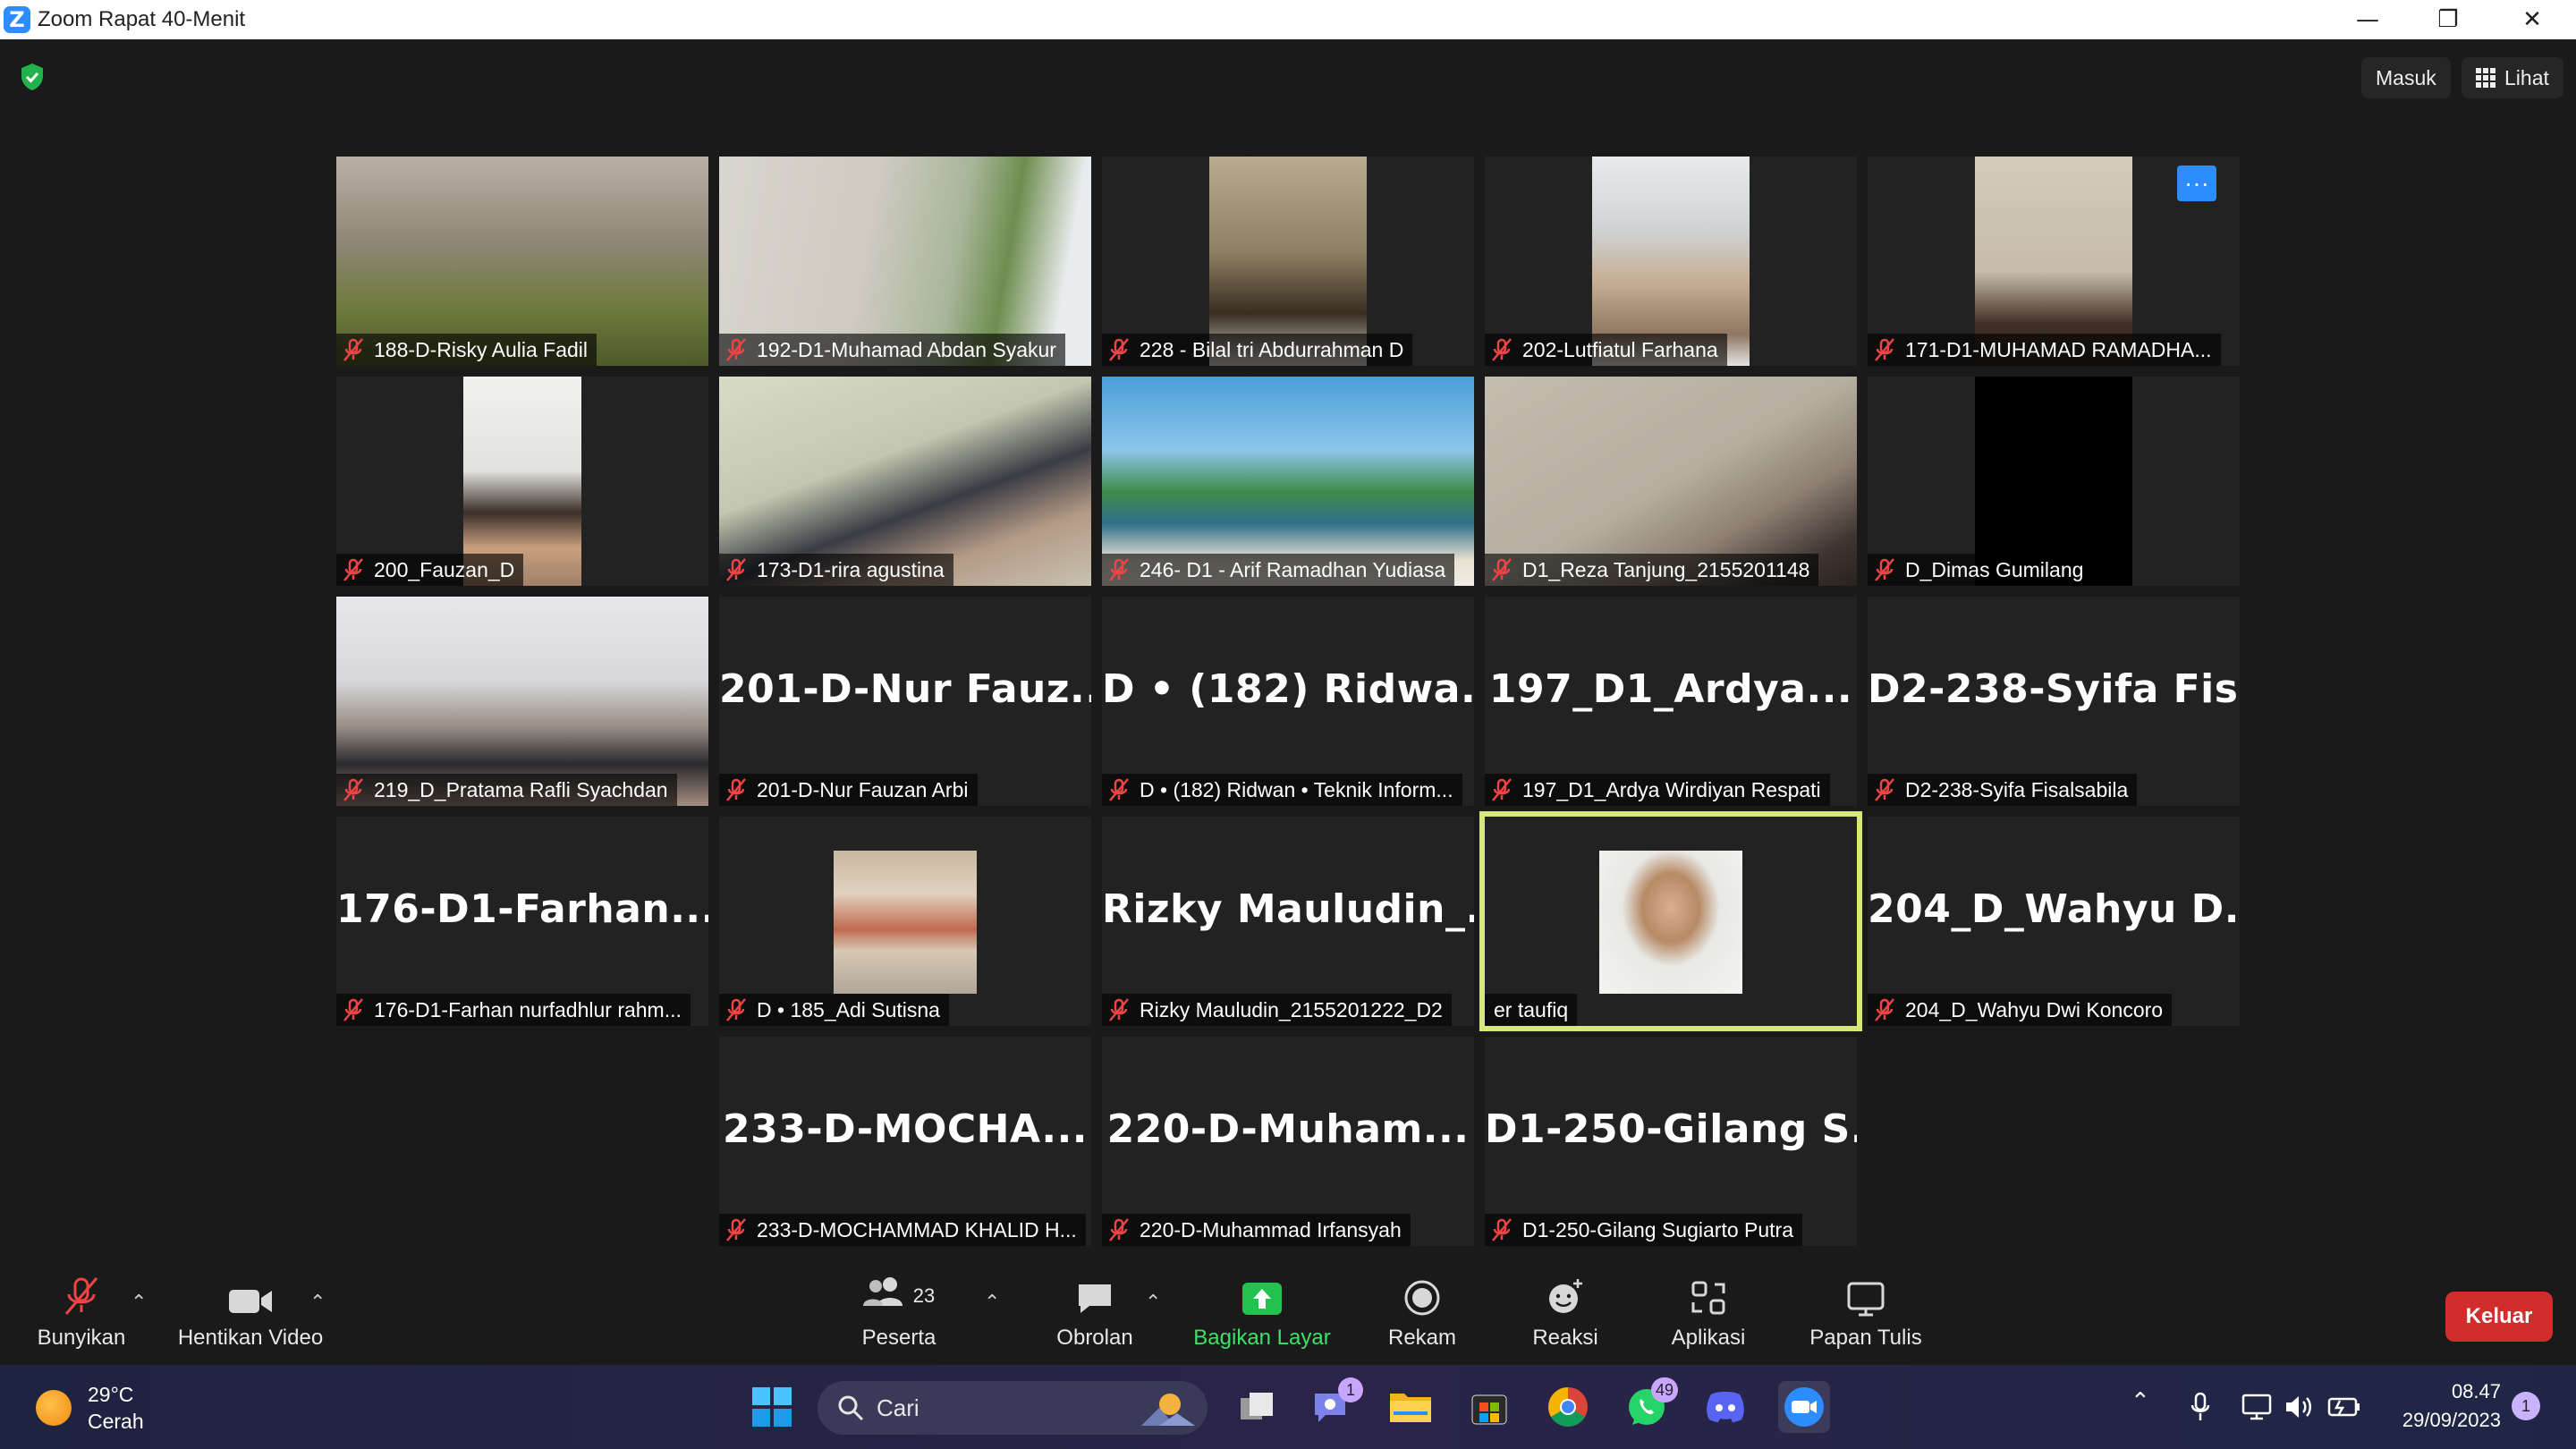  What do you see at coordinates (1865, 1315) in the screenshot?
I see `whiteboard-button: Papan Tulis` at bounding box center [1865, 1315].